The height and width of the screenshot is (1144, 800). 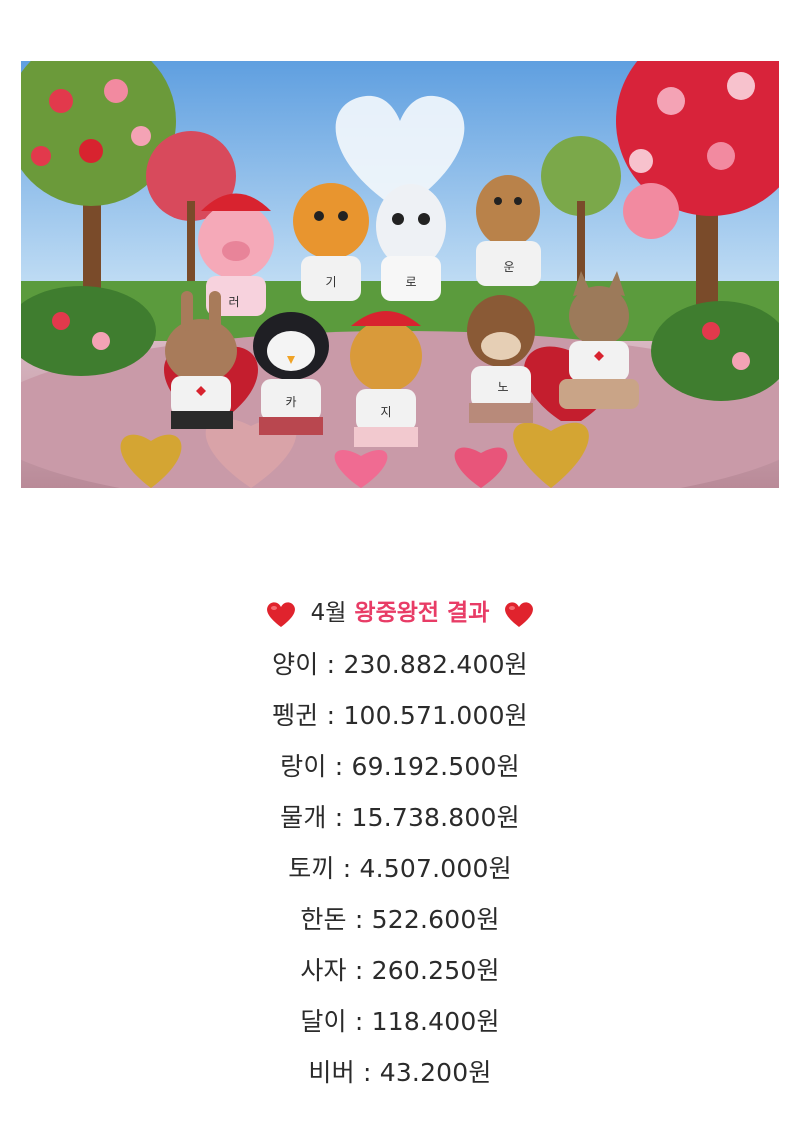 I want to click on result-name: 비버, so click(x=331, y=1072).